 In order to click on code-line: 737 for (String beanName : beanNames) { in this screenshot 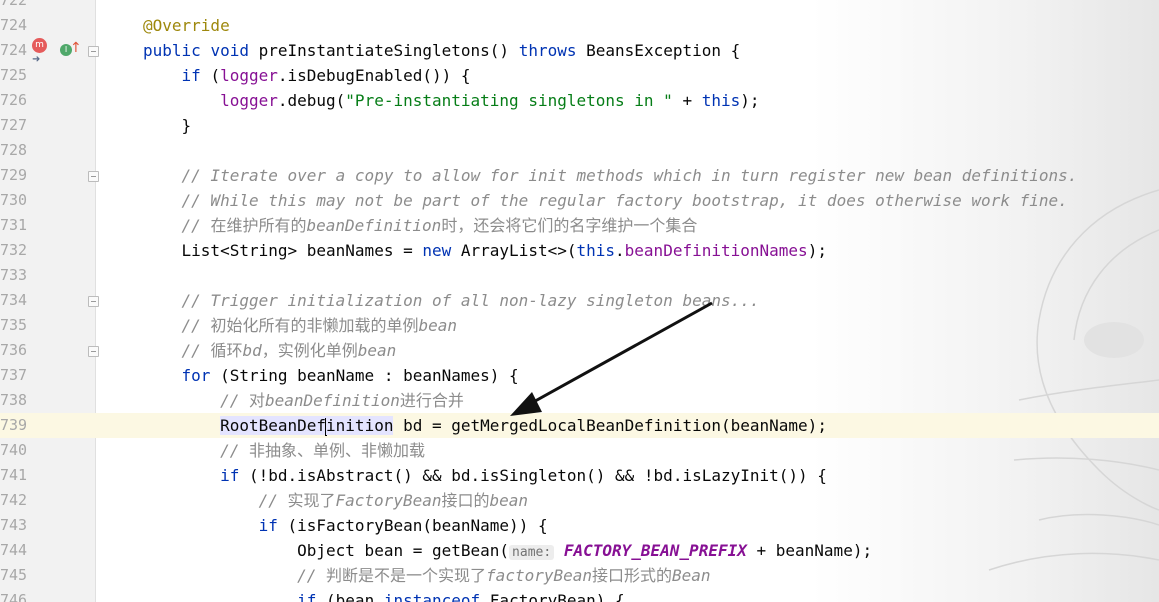, I will do `click(579, 375)`.